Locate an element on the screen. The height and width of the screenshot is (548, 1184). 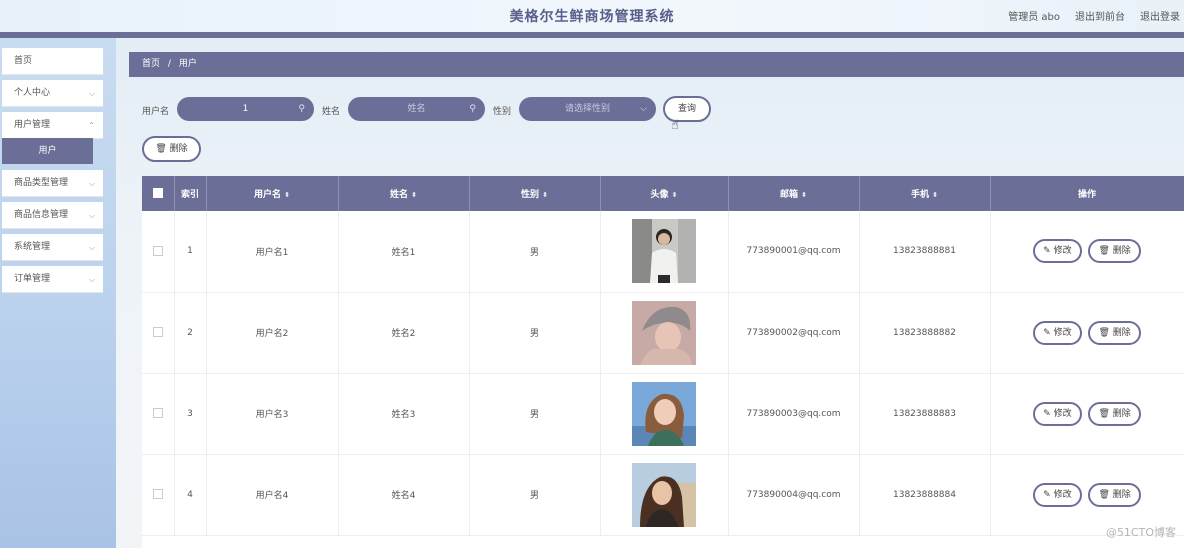
username-header: 用户名 ⬍ is located at coordinates (272, 193).